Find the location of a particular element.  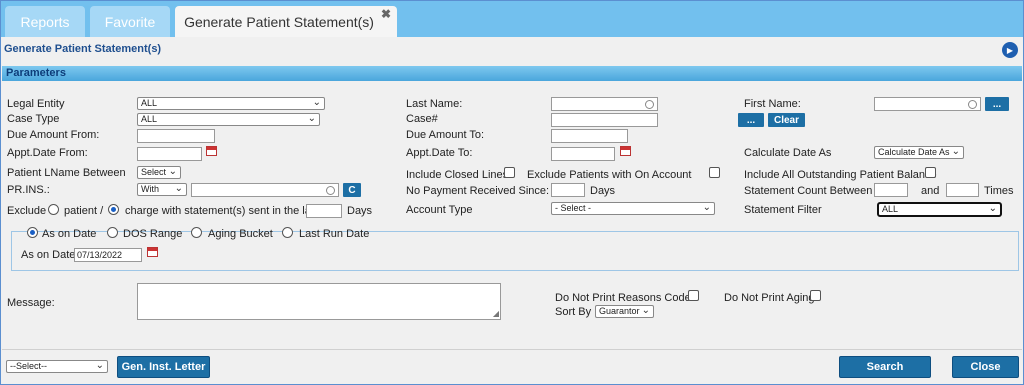

case-no-input is located at coordinates (604, 120).